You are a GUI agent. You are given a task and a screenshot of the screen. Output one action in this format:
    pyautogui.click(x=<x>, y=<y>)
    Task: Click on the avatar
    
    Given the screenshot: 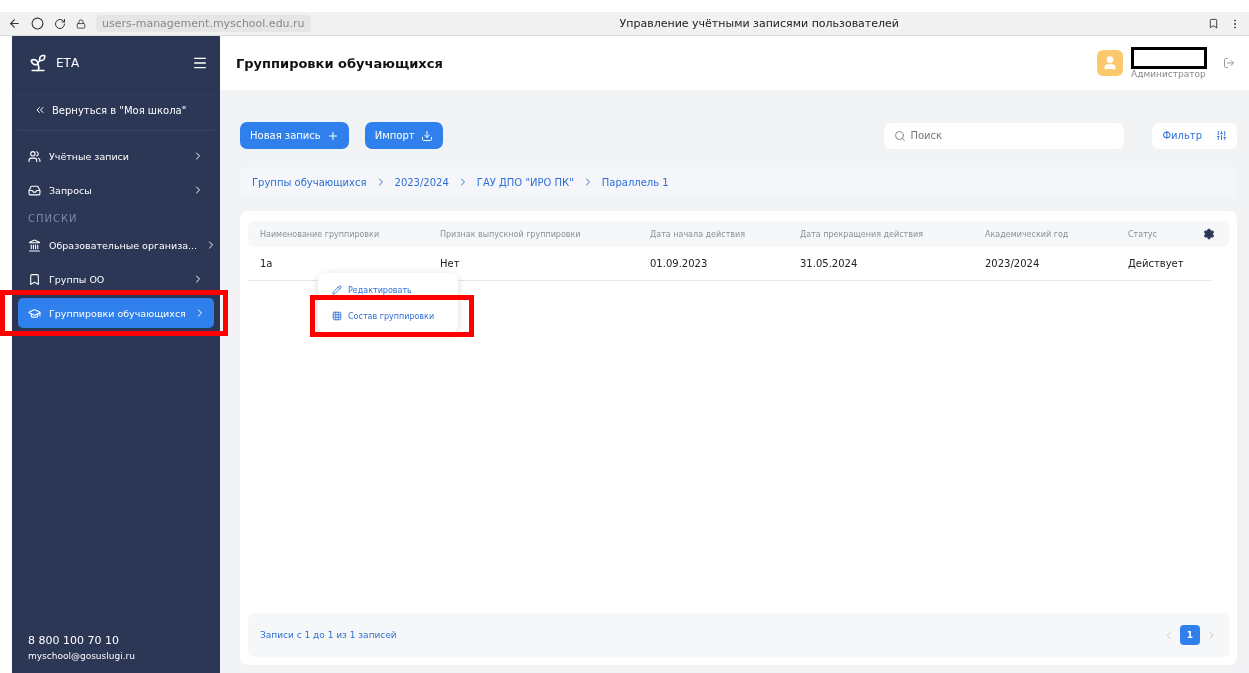 What is the action you would take?
    pyautogui.click(x=1110, y=63)
    